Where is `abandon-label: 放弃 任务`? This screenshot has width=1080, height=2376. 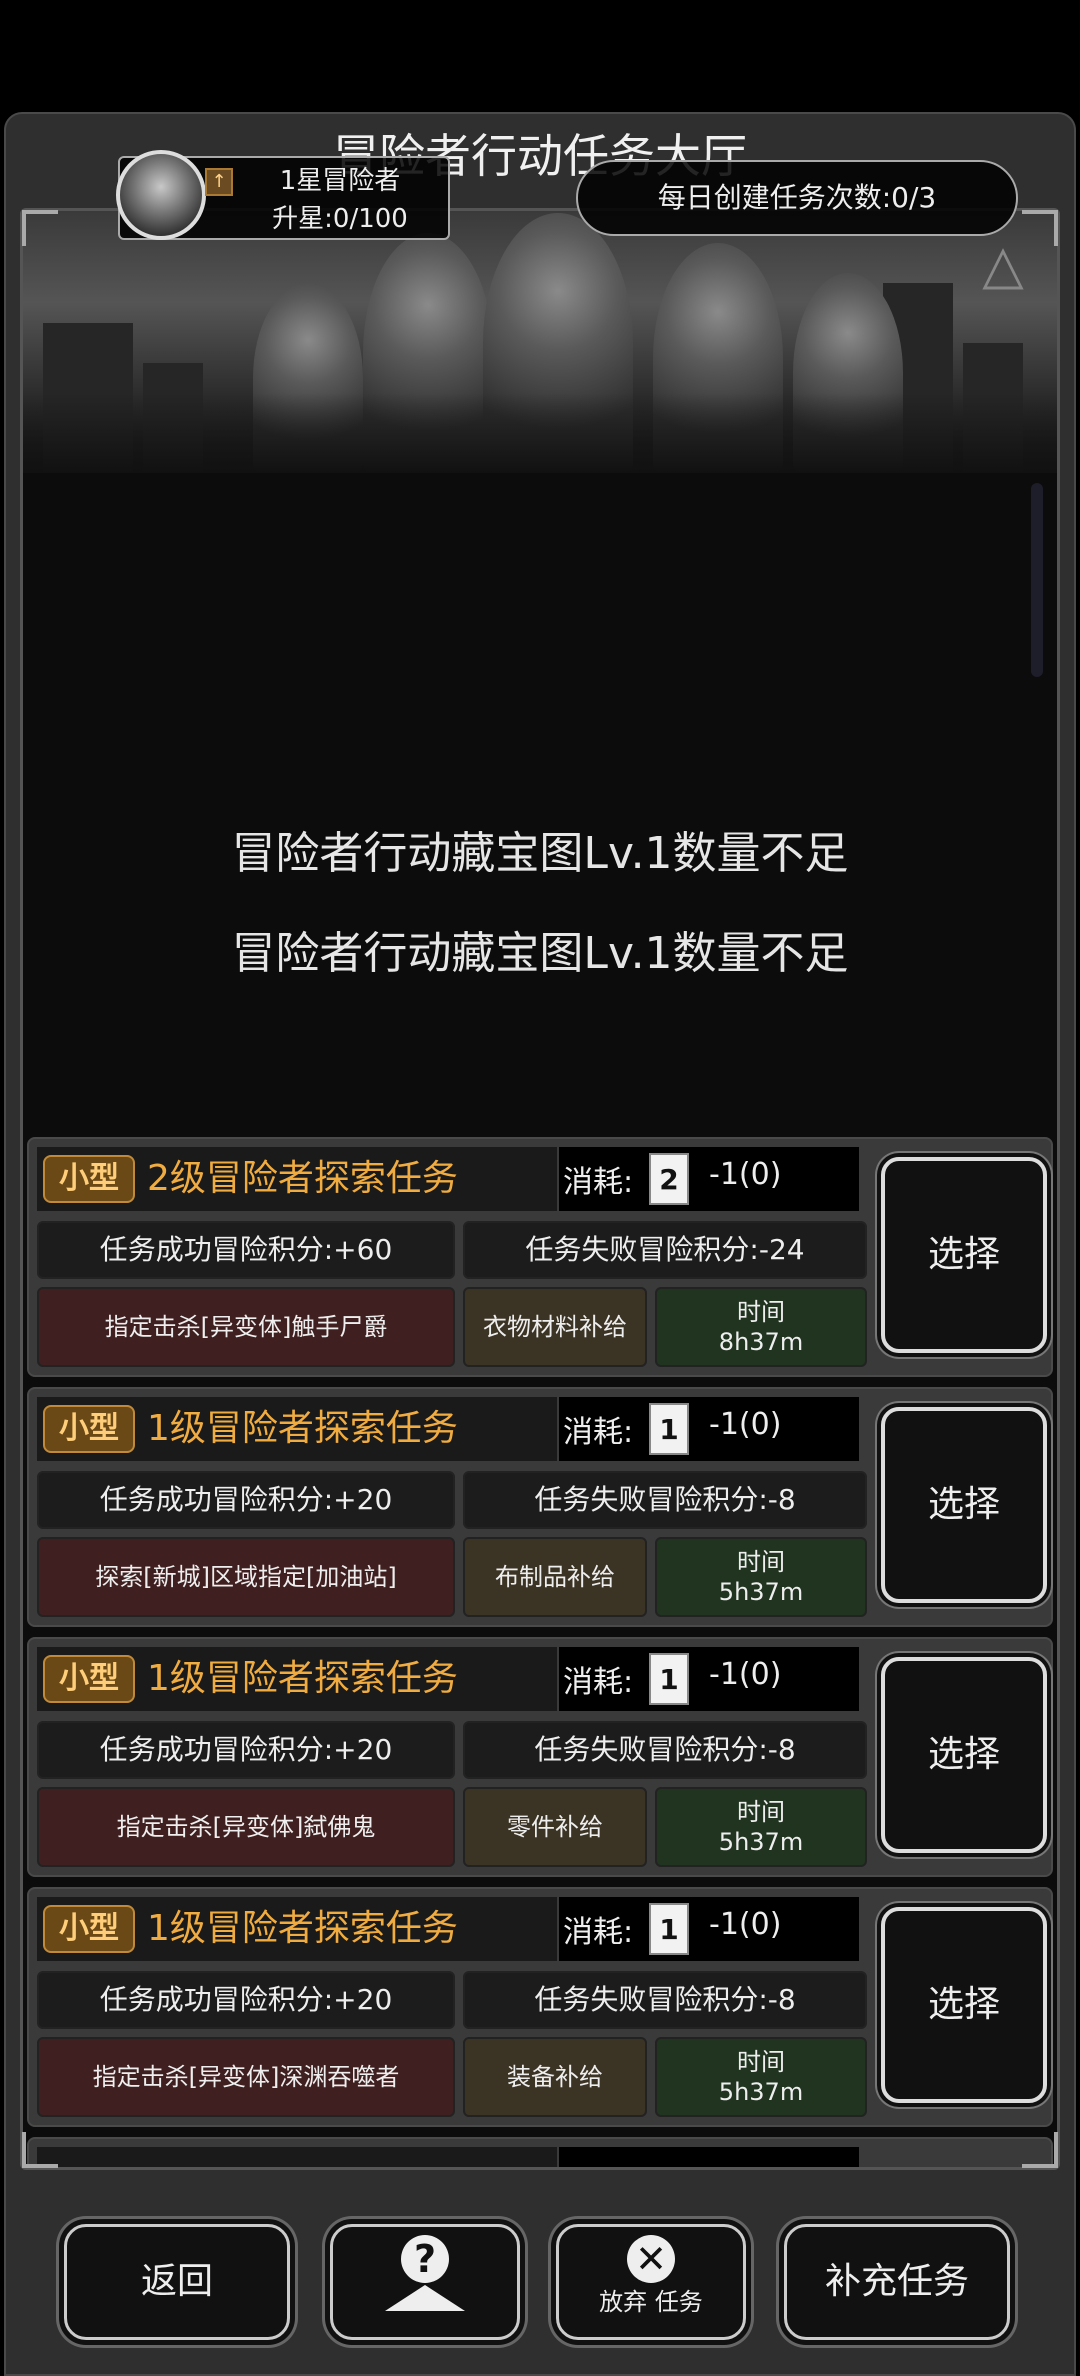 abandon-label: 放弃 任务 is located at coordinates (651, 2302).